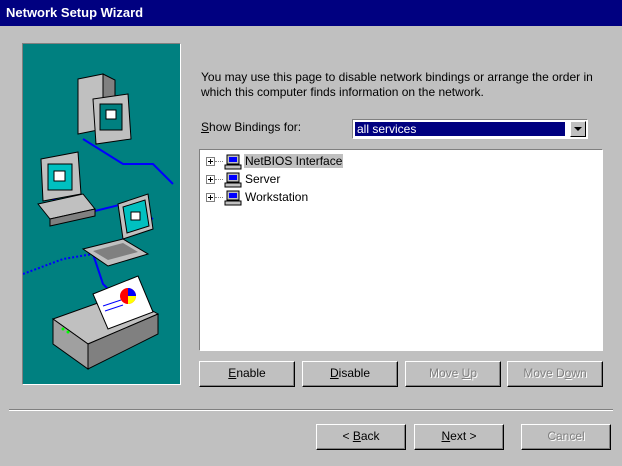 The image size is (622, 466). I want to click on move-down-button: Move Down, so click(555, 374).